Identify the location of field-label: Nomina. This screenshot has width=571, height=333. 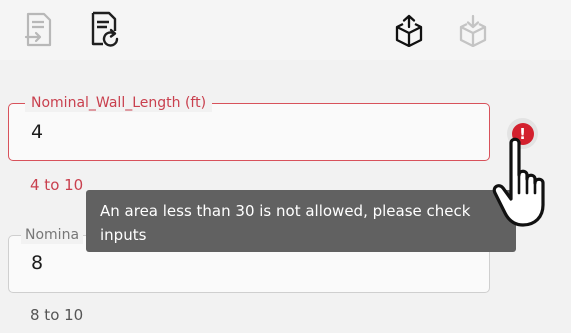
(52, 235).